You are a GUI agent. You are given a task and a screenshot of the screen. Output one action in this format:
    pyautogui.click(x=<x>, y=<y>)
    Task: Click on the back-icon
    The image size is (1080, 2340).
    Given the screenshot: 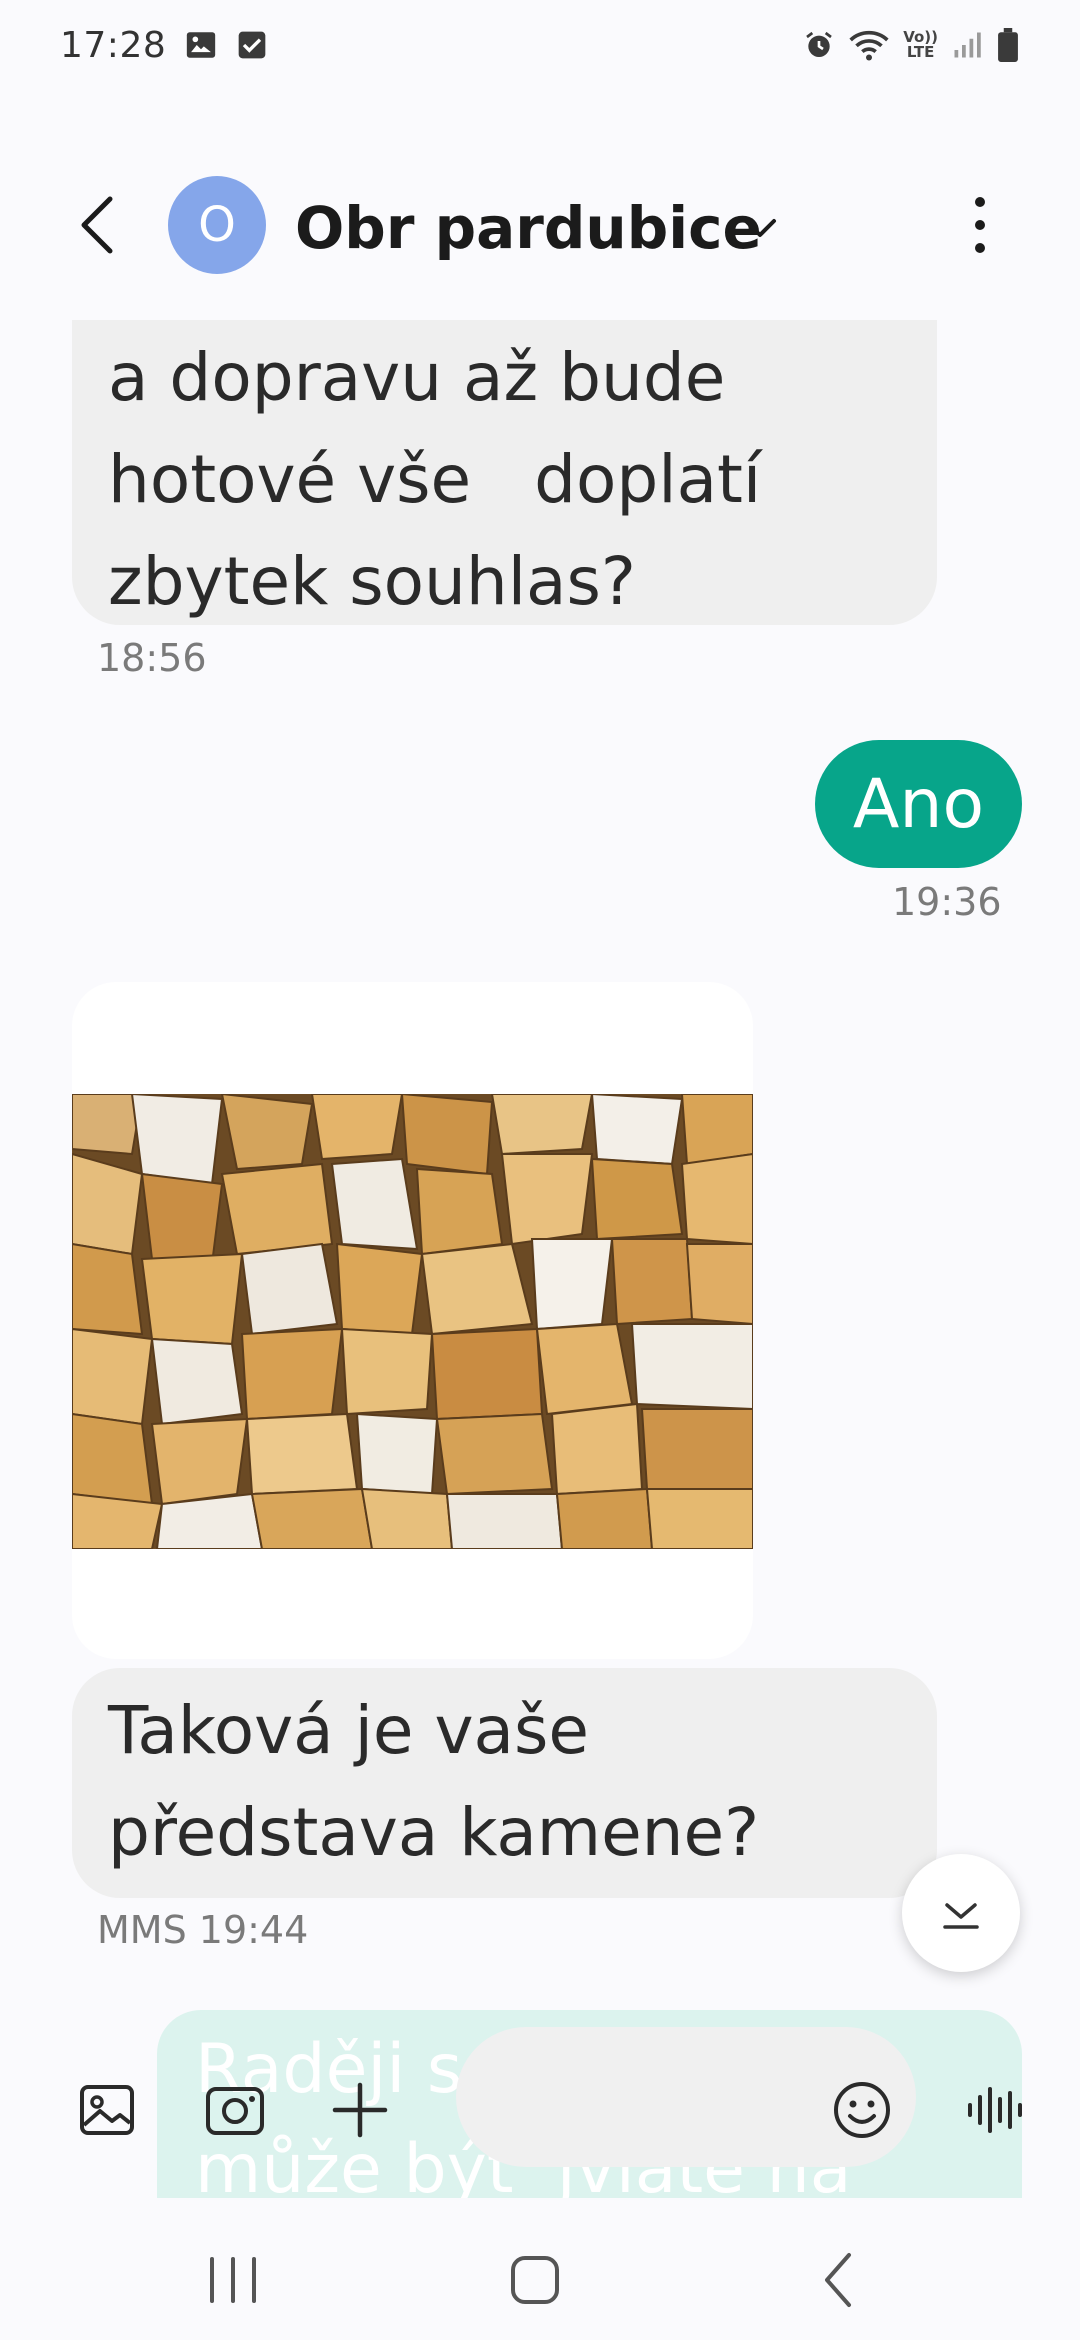 What is the action you would take?
    pyautogui.click(x=838, y=2280)
    